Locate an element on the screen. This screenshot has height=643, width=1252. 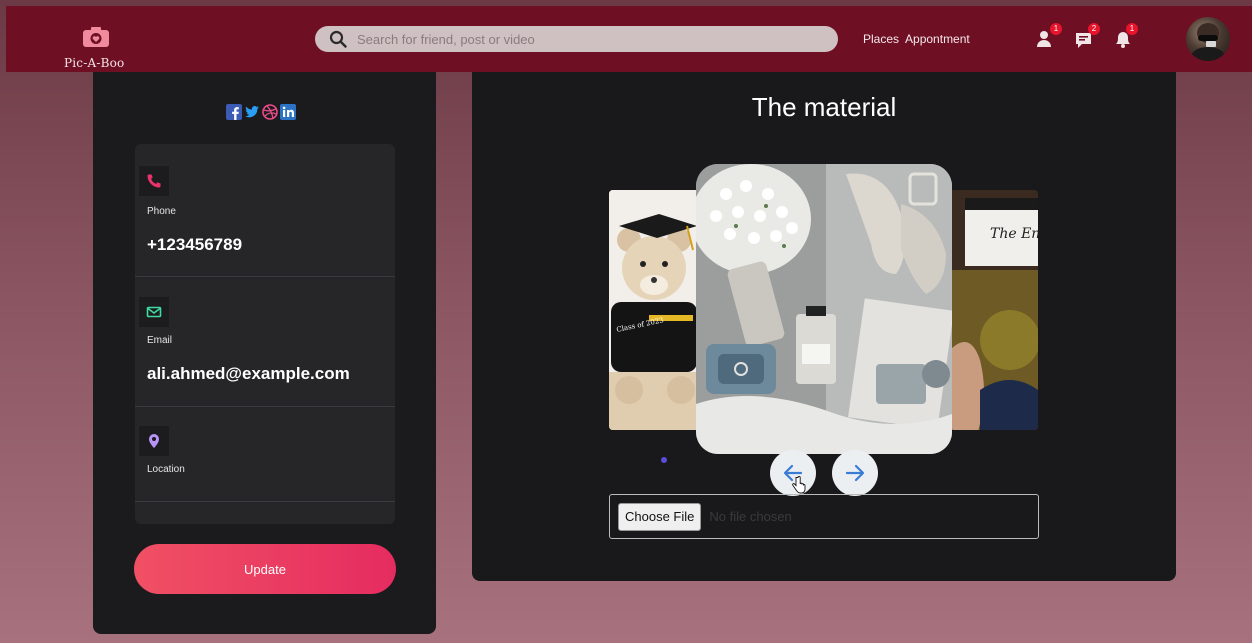
contact-label-location: Location is located at coordinates (166, 469).